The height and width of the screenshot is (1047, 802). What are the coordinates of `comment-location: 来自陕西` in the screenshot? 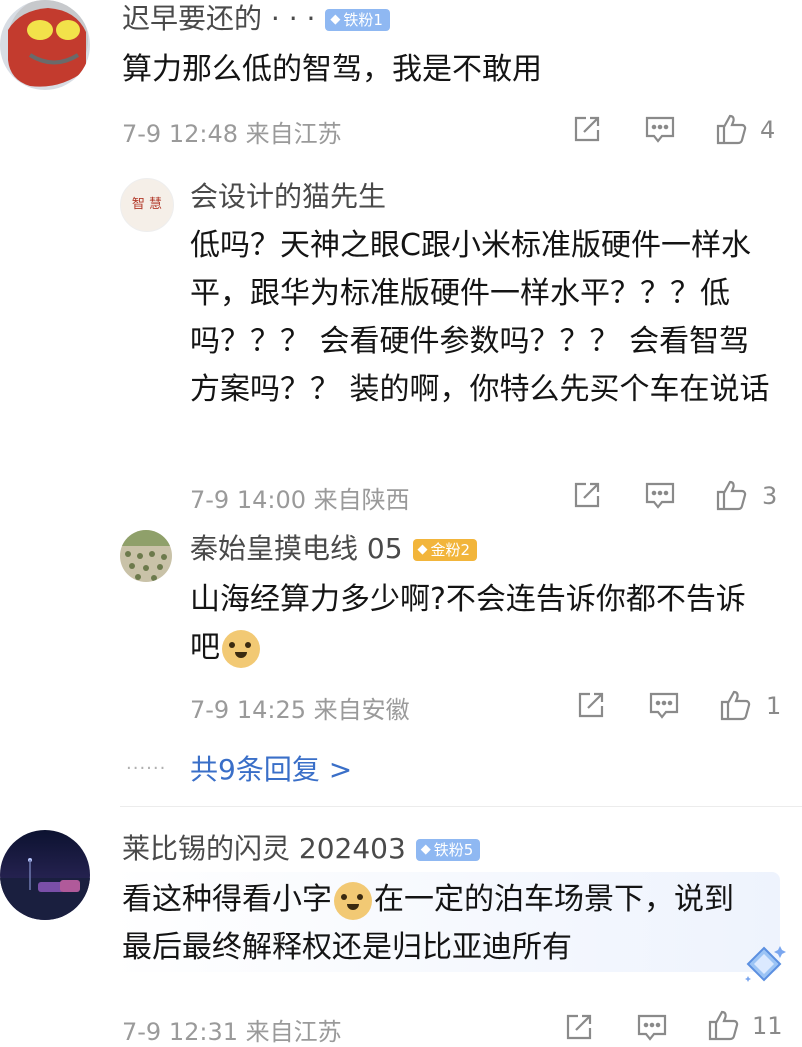 It's located at (361, 500).